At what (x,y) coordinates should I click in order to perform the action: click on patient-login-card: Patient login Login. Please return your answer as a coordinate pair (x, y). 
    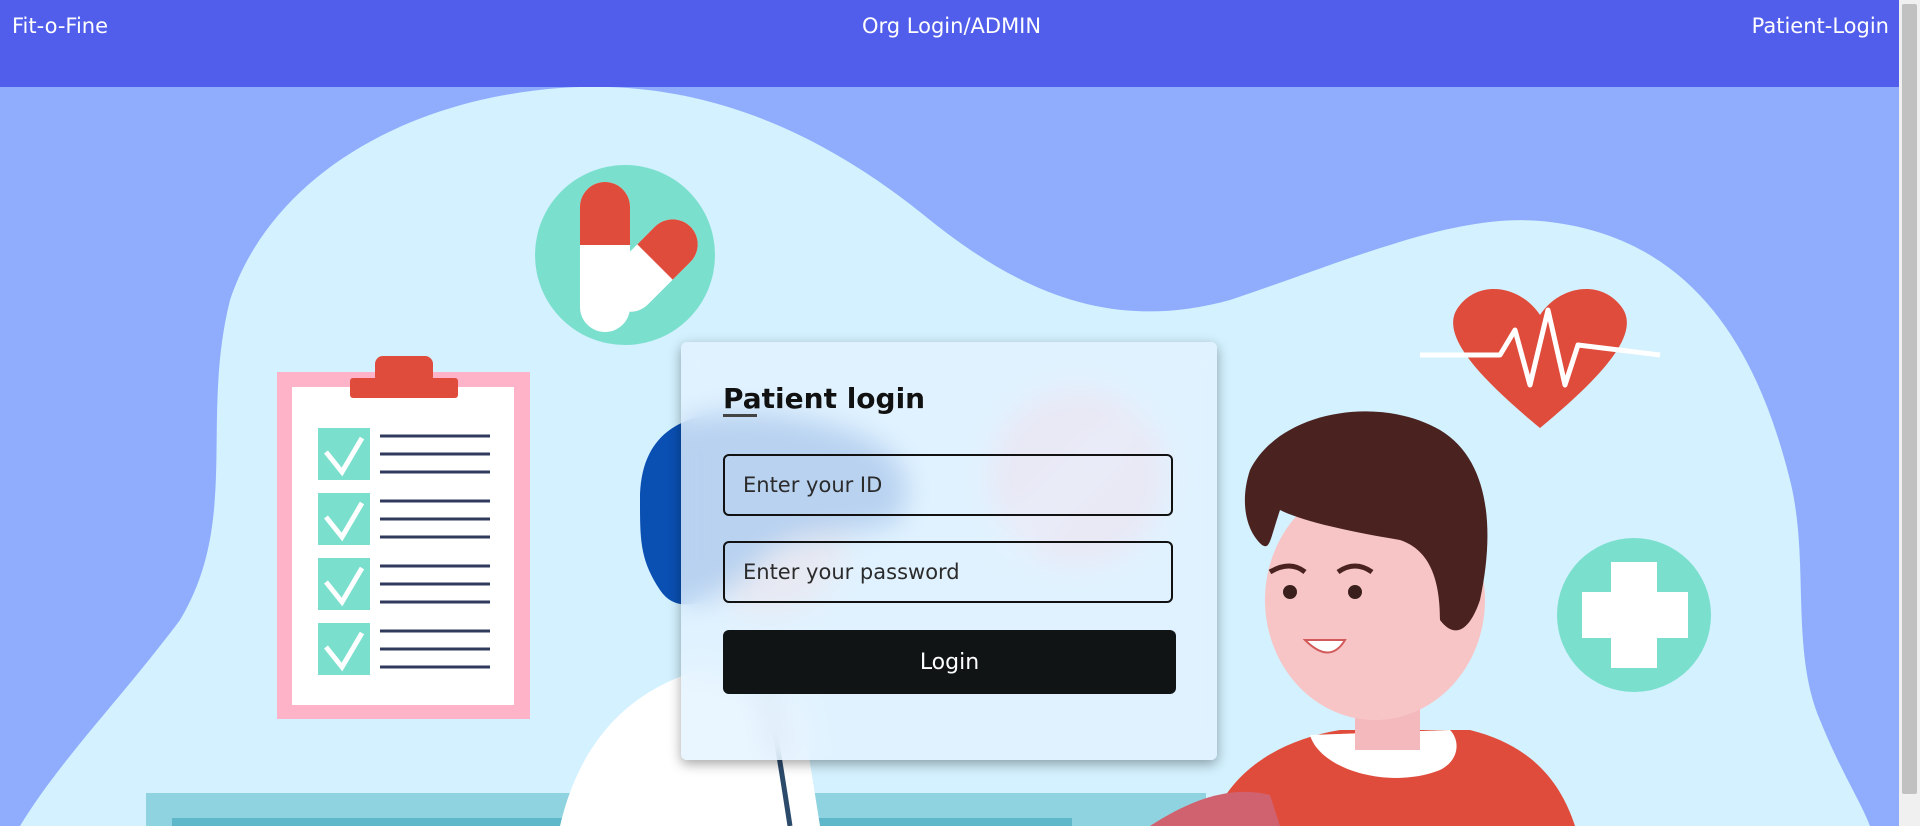
    Looking at the image, I should click on (949, 551).